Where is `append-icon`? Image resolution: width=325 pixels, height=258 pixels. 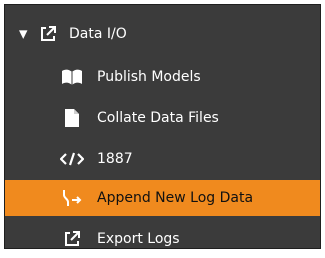
append-icon is located at coordinates (72, 198).